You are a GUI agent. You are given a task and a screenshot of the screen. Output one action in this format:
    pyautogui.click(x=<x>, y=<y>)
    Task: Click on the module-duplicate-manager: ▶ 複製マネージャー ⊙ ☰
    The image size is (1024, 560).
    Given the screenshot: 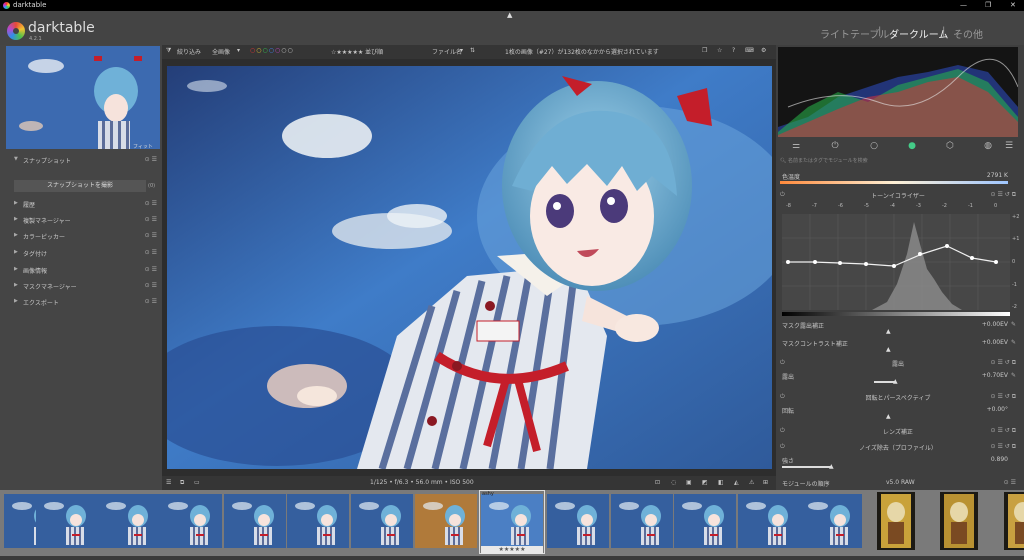 What is the action you would take?
    pyautogui.click(x=86, y=220)
    